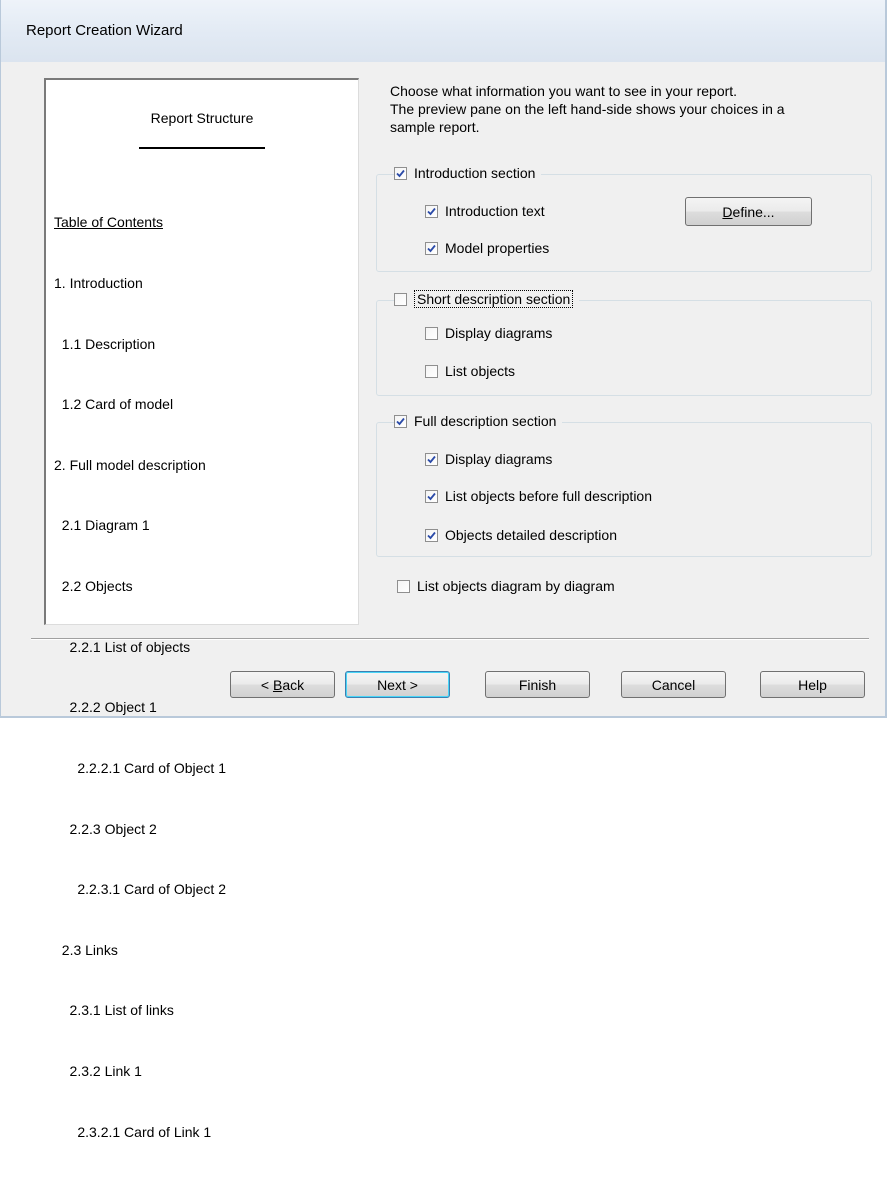 The width and height of the screenshot is (887, 1182). Describe the element at coordinates (105, 343) in the screenshot. I see `toc-item: 1.1 Description` at that location.